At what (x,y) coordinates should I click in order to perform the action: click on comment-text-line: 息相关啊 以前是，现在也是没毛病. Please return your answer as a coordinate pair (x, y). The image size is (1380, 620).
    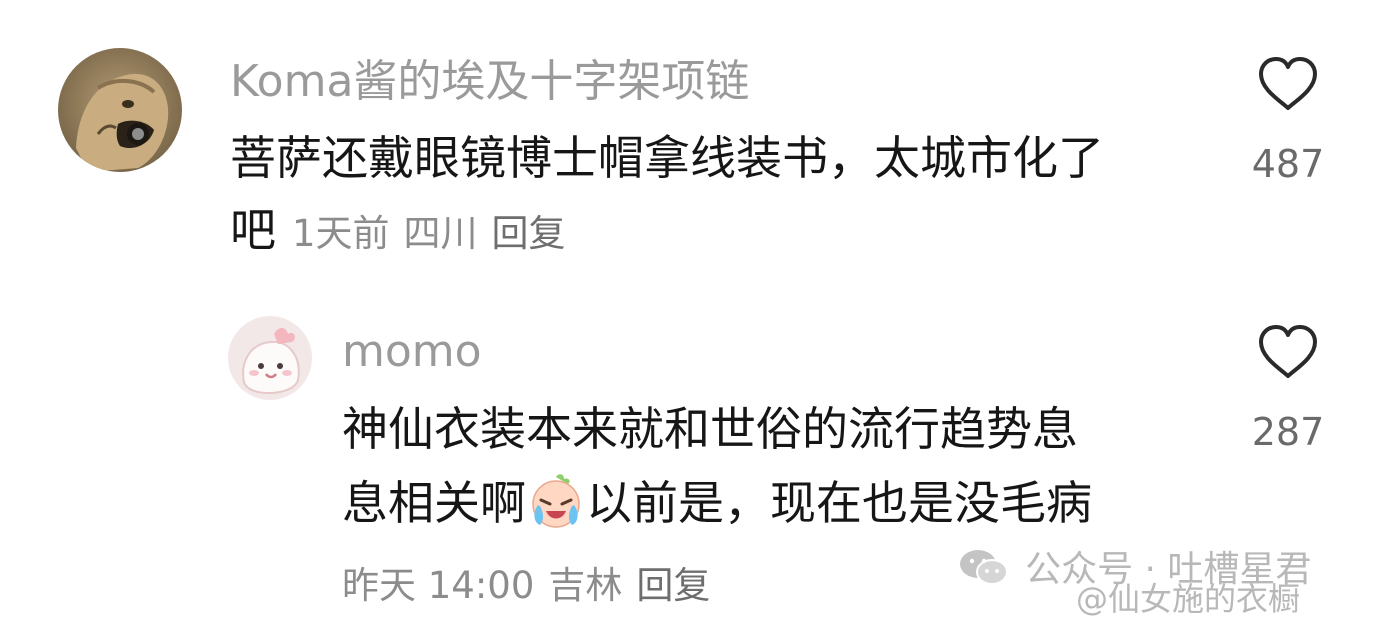
    Looking at the image, I should click on (717, 503).